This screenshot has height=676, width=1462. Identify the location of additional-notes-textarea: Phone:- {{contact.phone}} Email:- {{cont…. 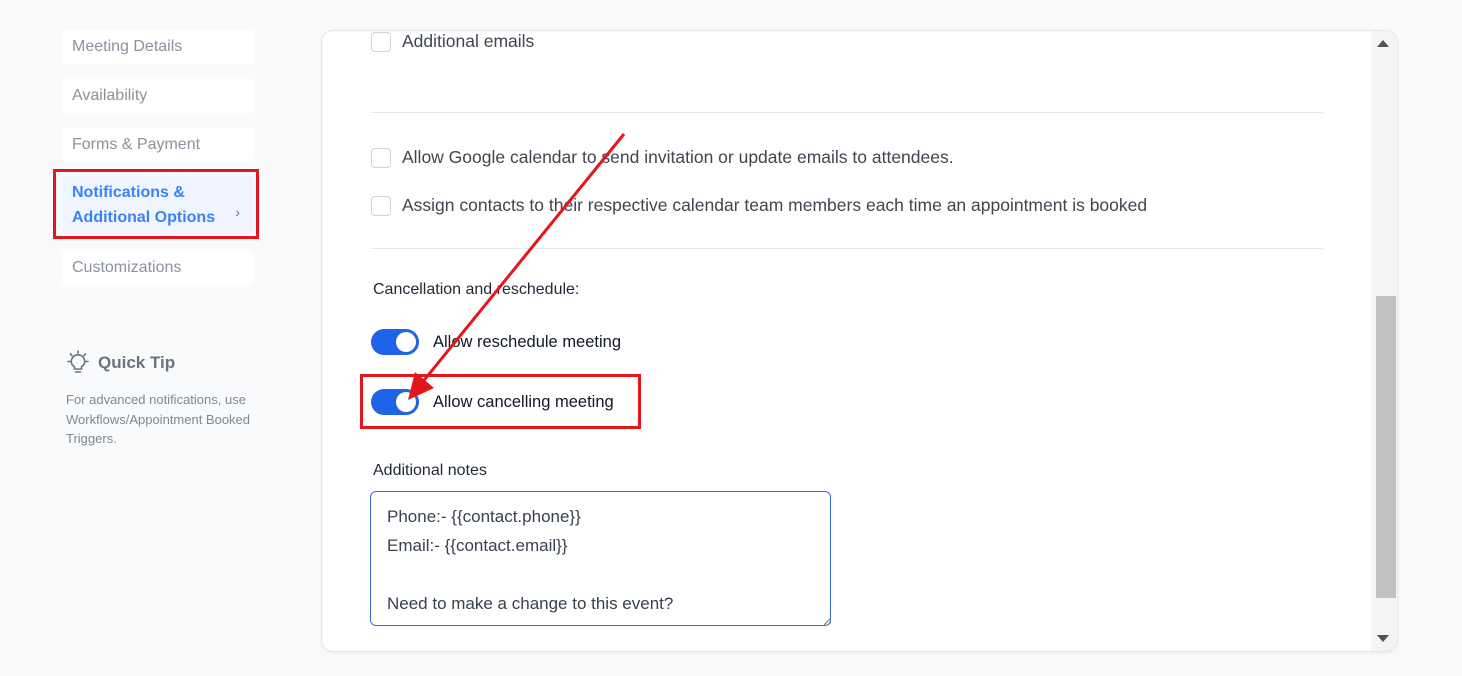
(600, 558).